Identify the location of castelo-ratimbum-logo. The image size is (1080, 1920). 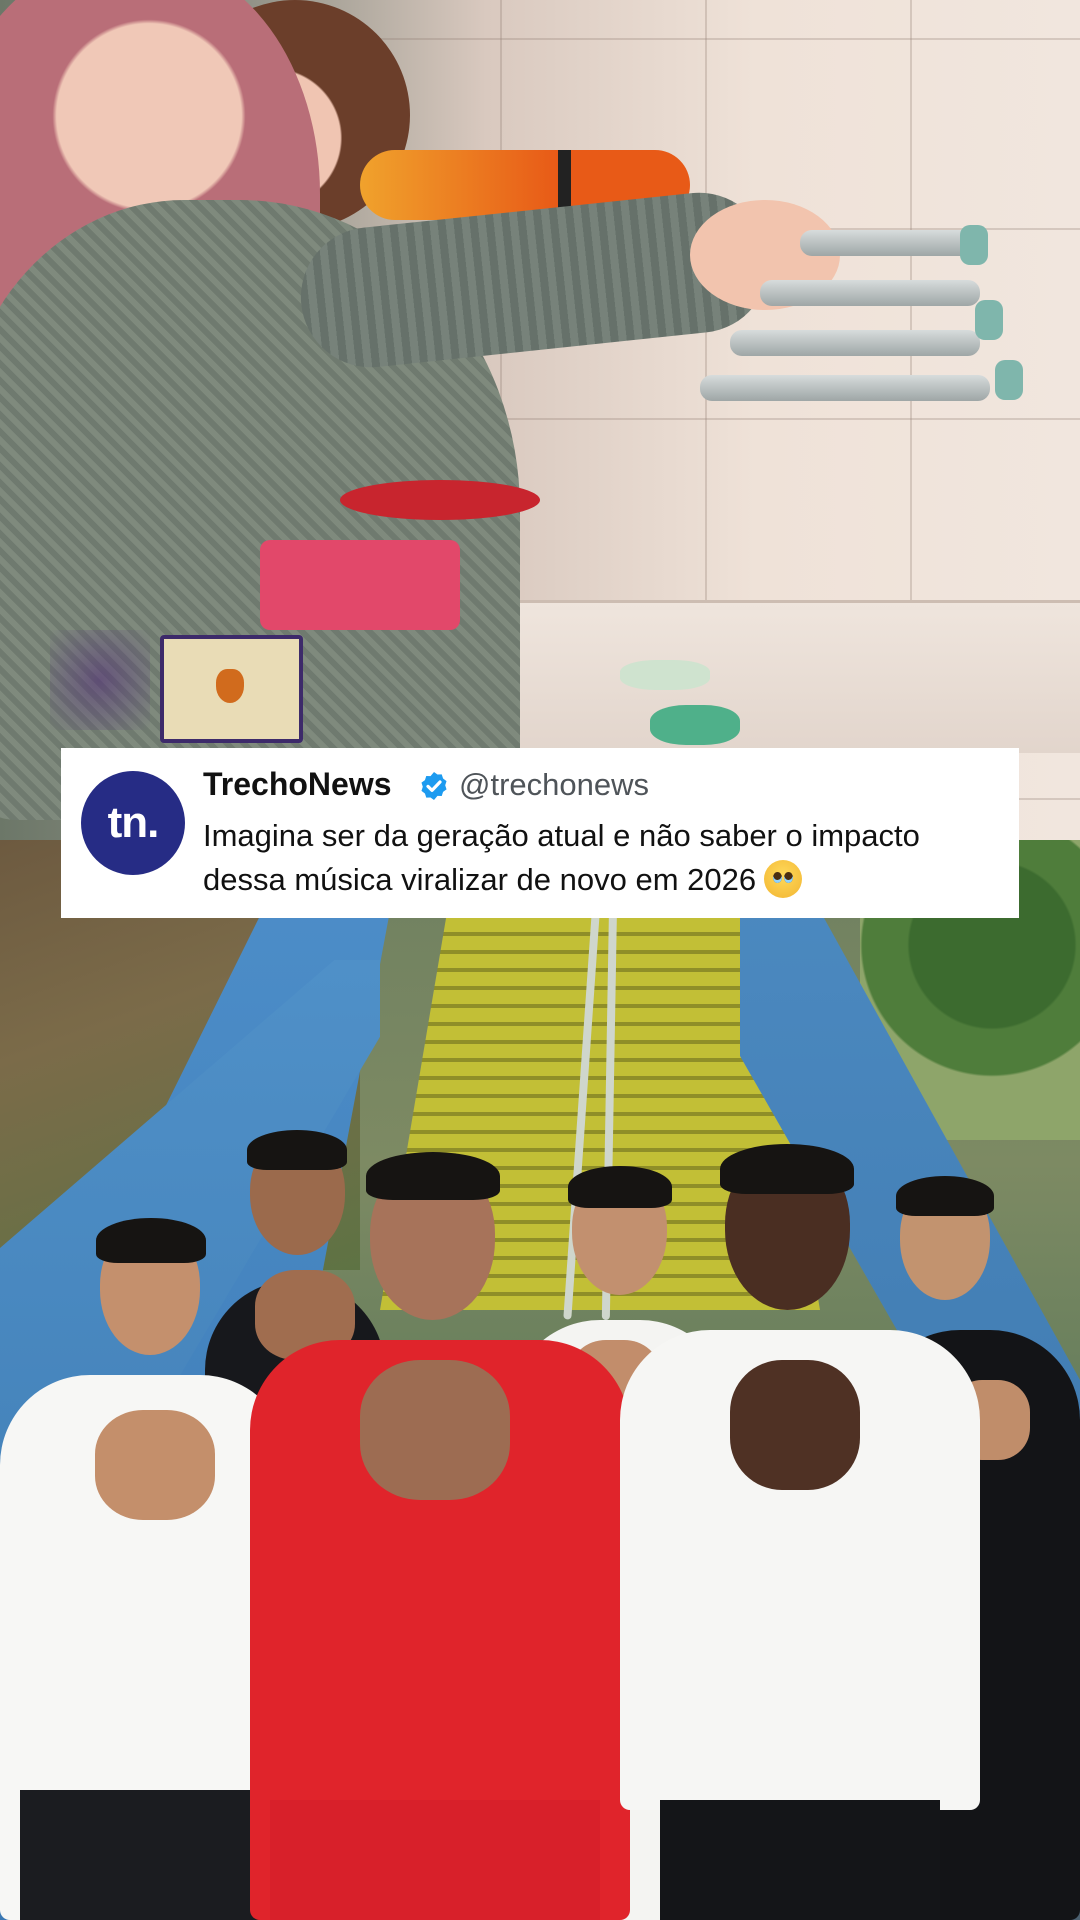
(176, 686).